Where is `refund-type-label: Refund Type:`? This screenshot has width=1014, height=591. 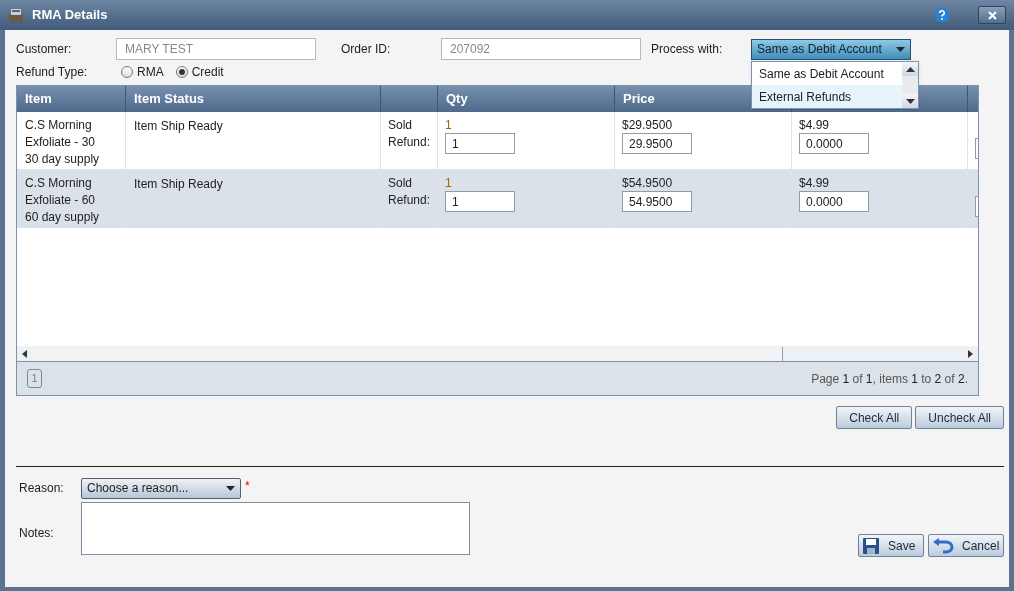 refund-type-label: Refund Type: is located at coordinates (52, 72).